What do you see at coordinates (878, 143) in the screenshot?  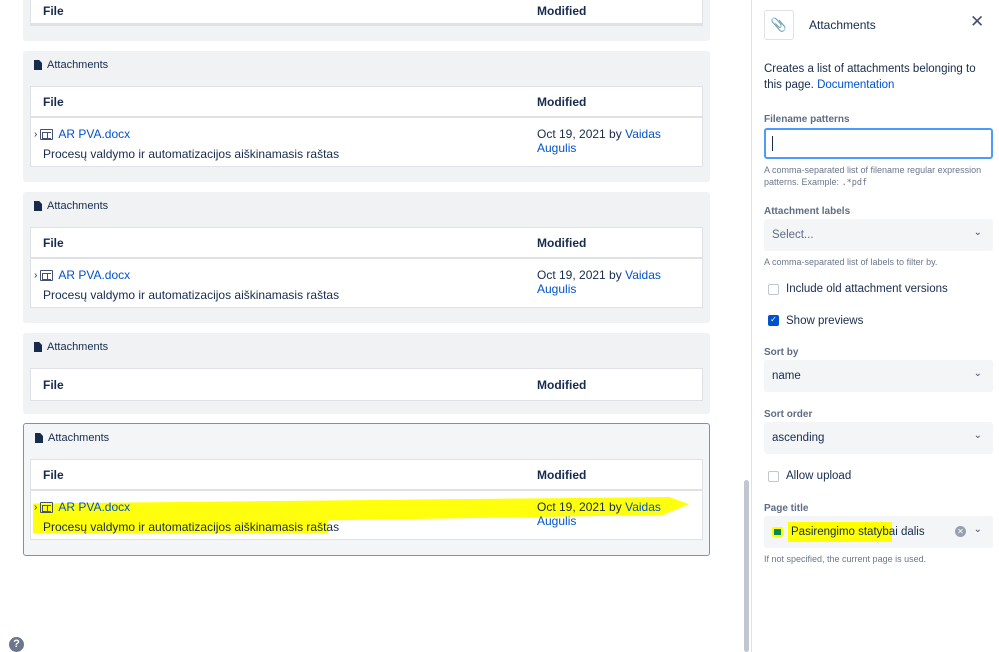 I see `filename-patterns-input` at bounding box center [878, 143].